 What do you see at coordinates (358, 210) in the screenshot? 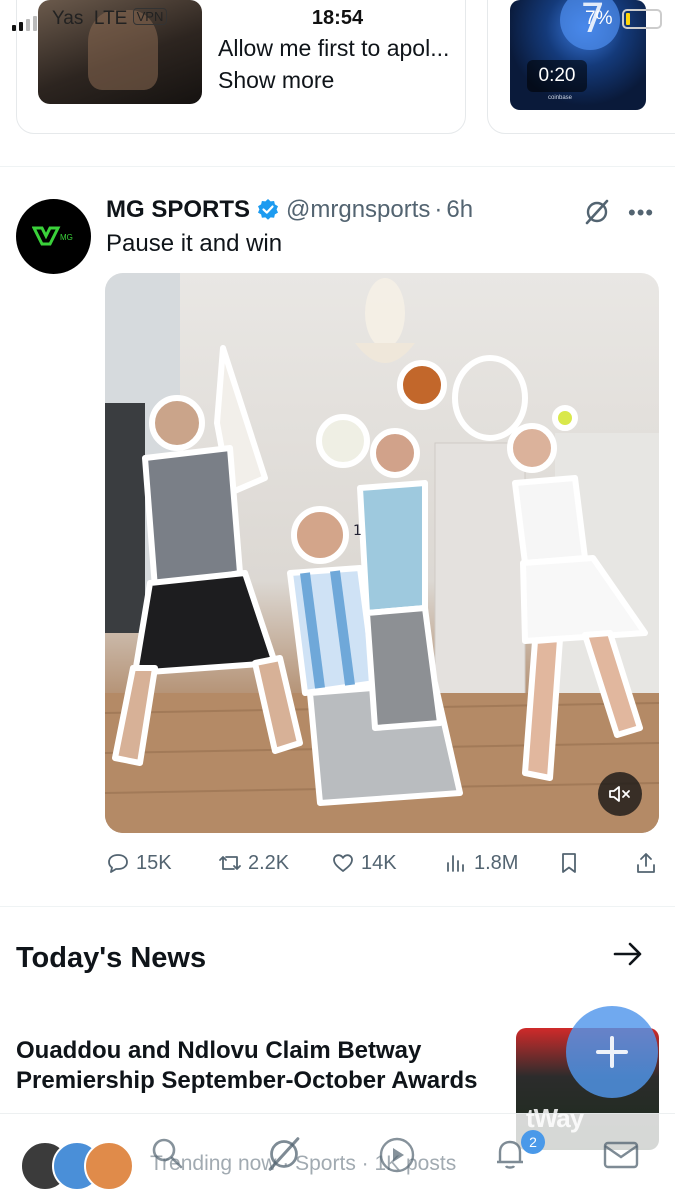
I see `author-handle: @mrgnsports` at bounding box center [358, 210].